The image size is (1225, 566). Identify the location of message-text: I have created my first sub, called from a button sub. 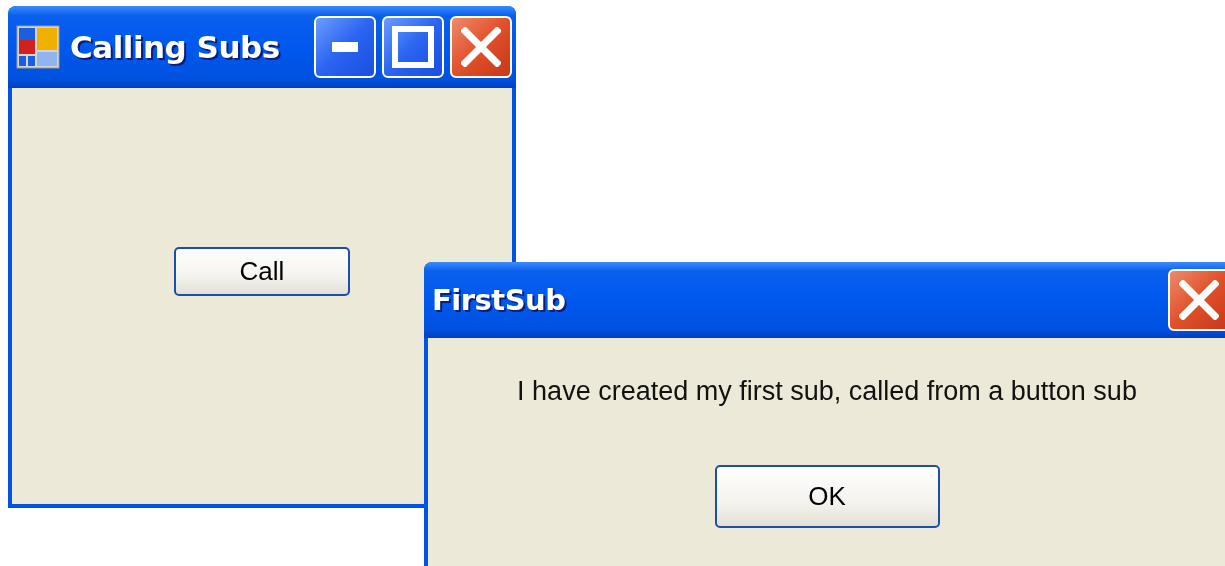
(827, 391).